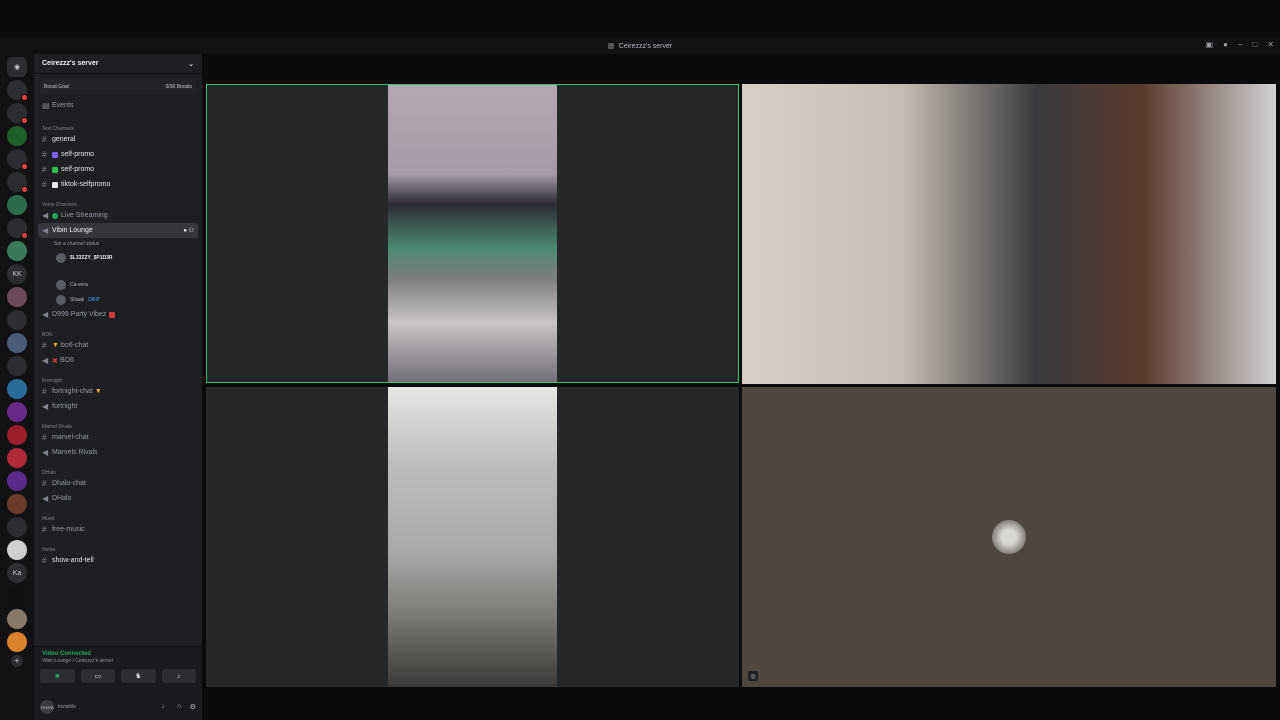 This screenshot has height=720, width=1280. I want to click on channel-dhalo-voice: ◀ DHalo, so click(118, 498).